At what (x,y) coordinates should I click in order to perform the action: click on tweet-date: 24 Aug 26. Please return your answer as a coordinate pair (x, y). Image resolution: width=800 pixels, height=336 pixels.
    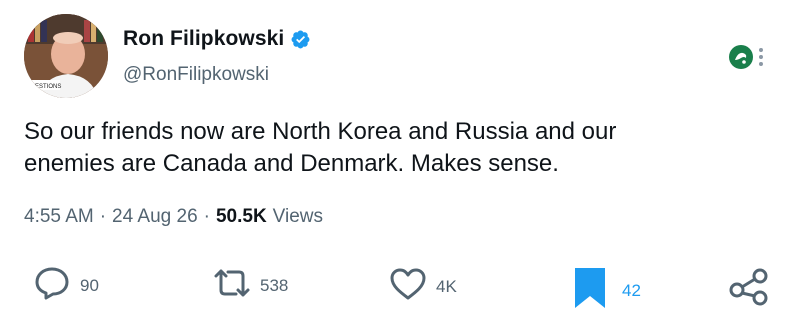
    Looking at the image, I should click on (155, 217).